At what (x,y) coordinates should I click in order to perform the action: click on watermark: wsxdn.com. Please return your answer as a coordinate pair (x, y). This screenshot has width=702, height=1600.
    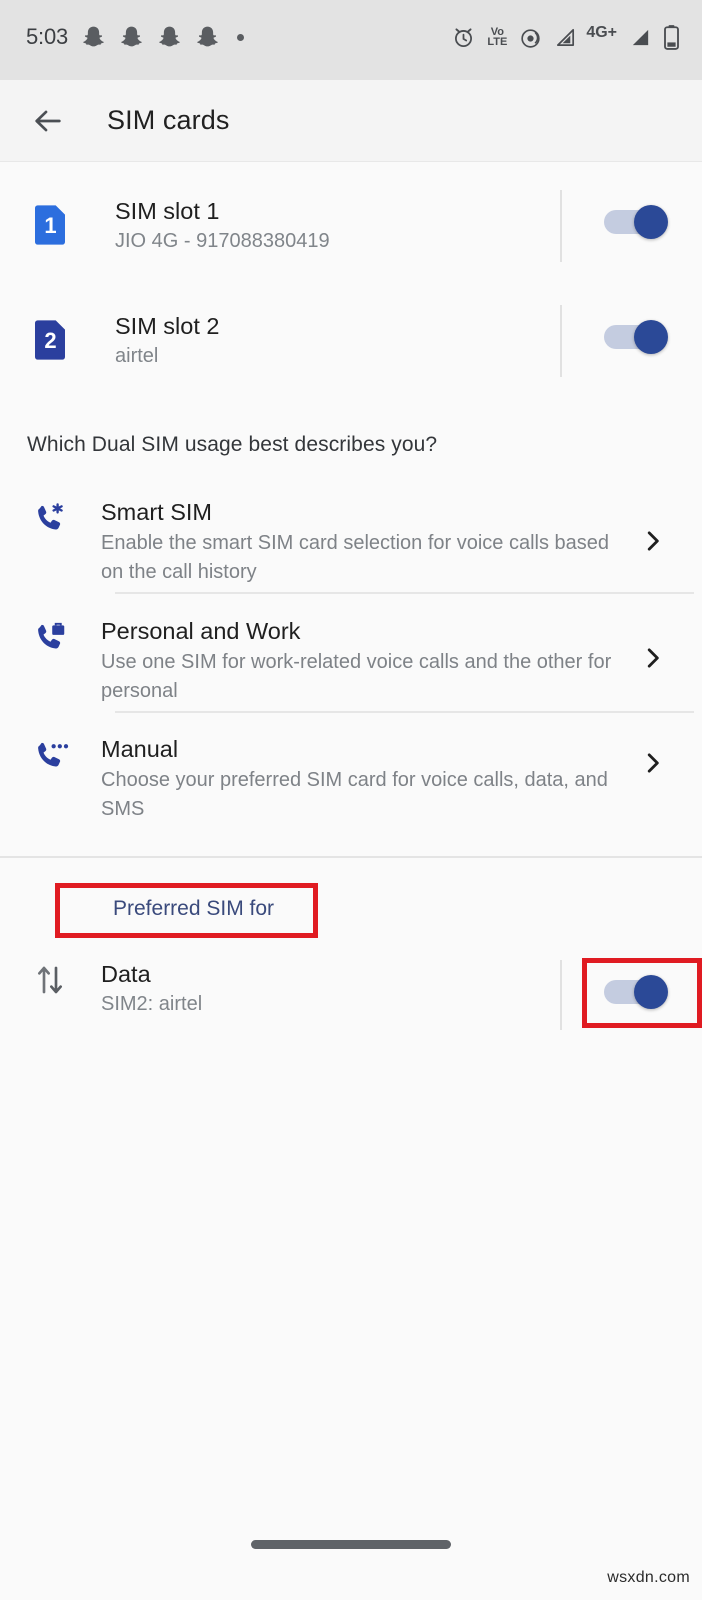
    Looking at the image, I should click on (648, 1577).